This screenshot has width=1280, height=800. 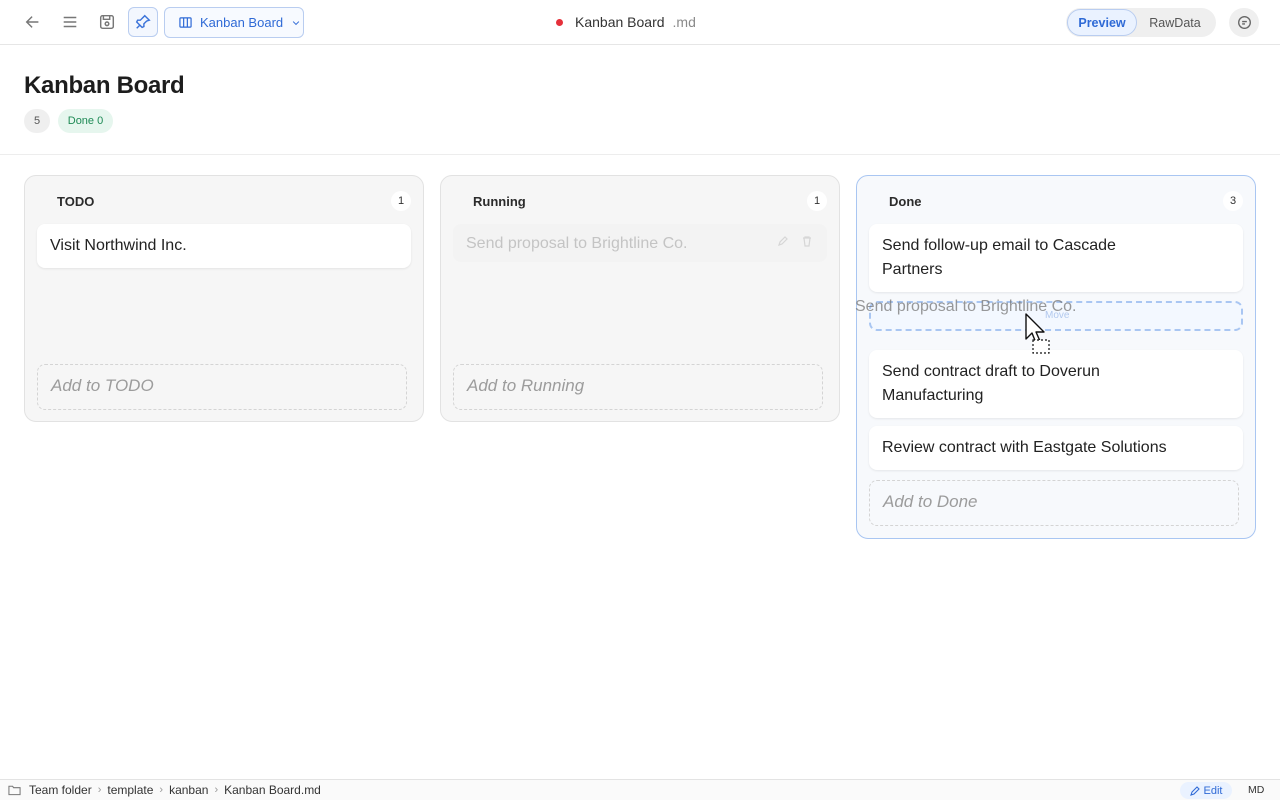 I want to click on add-card-input: Add to Done, so click(x=1054, y=503).